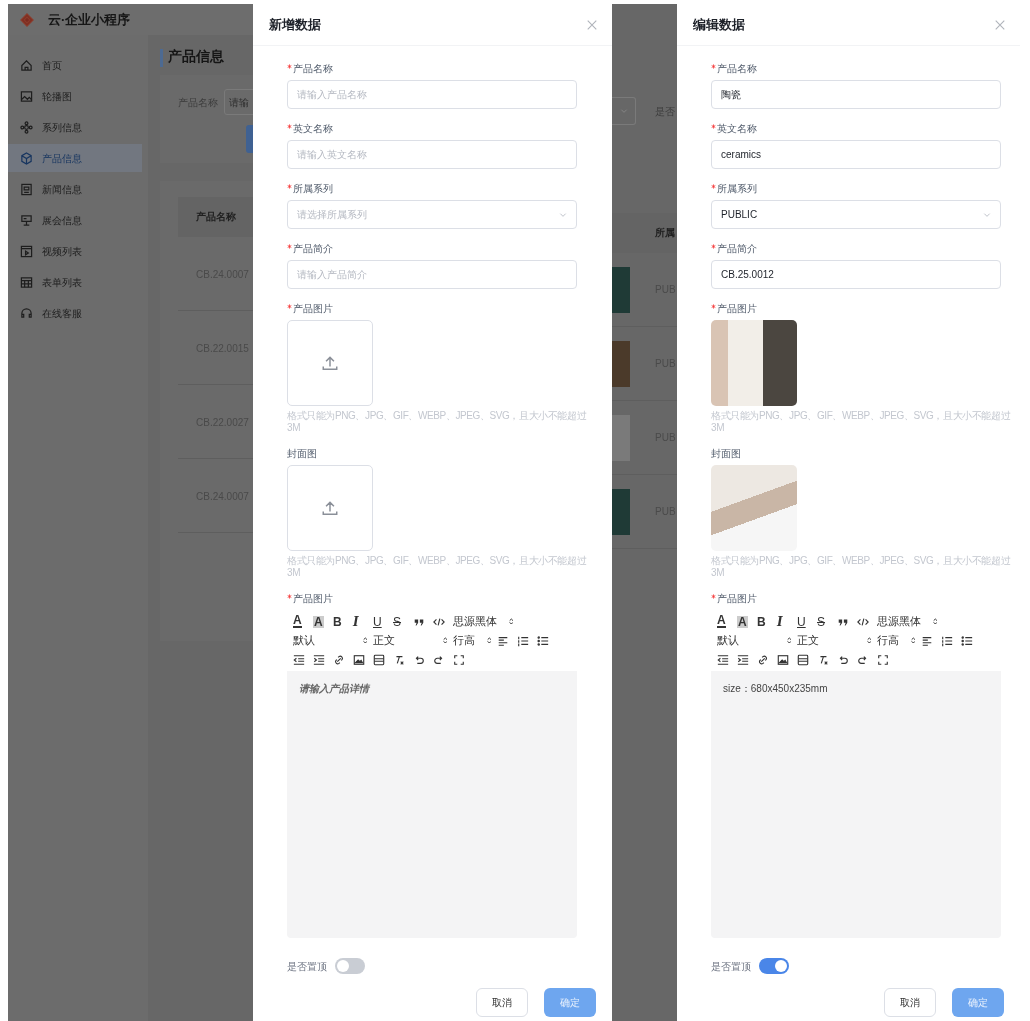  What do you see at coordinates (432, 804) in the screenshot?
I see `editor-area: 请输入产品详情` at bounding box center [432, 804].